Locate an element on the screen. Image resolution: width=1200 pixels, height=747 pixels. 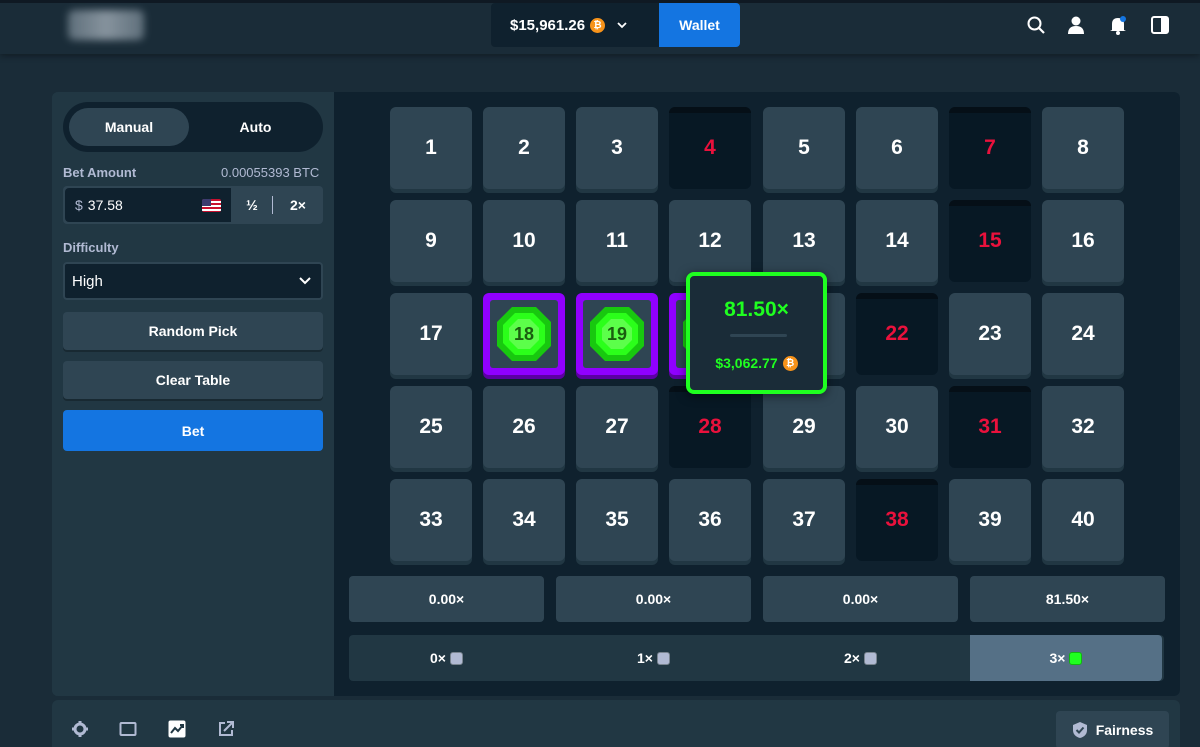
tile-26: 26 is located at coordinates (524, 427).